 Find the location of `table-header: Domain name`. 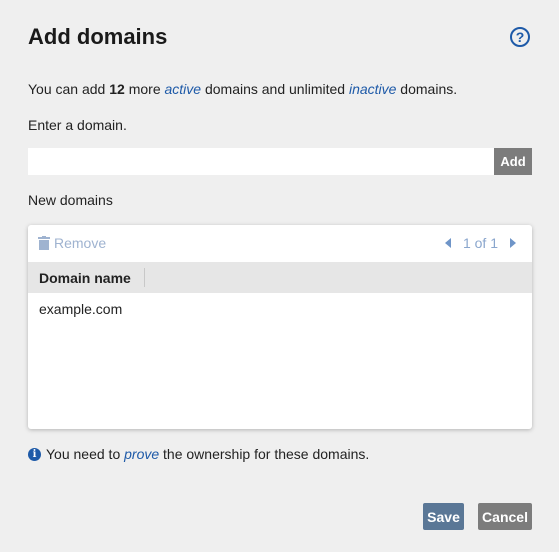

table-header: Domain name is located at coordinates (280, 277).